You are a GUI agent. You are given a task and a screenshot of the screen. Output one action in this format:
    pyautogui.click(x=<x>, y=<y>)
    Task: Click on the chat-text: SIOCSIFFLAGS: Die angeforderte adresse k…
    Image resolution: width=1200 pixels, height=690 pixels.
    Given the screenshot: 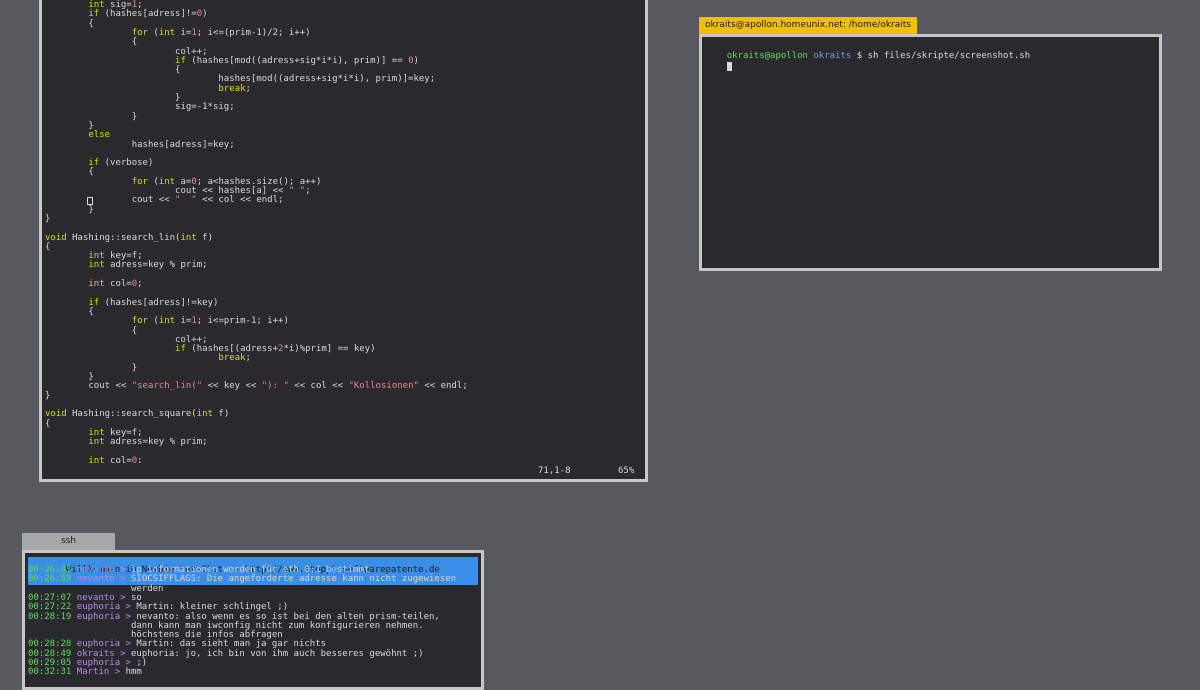 What is the action you would take?
    pyautogui.click(x=293, y=579)
    